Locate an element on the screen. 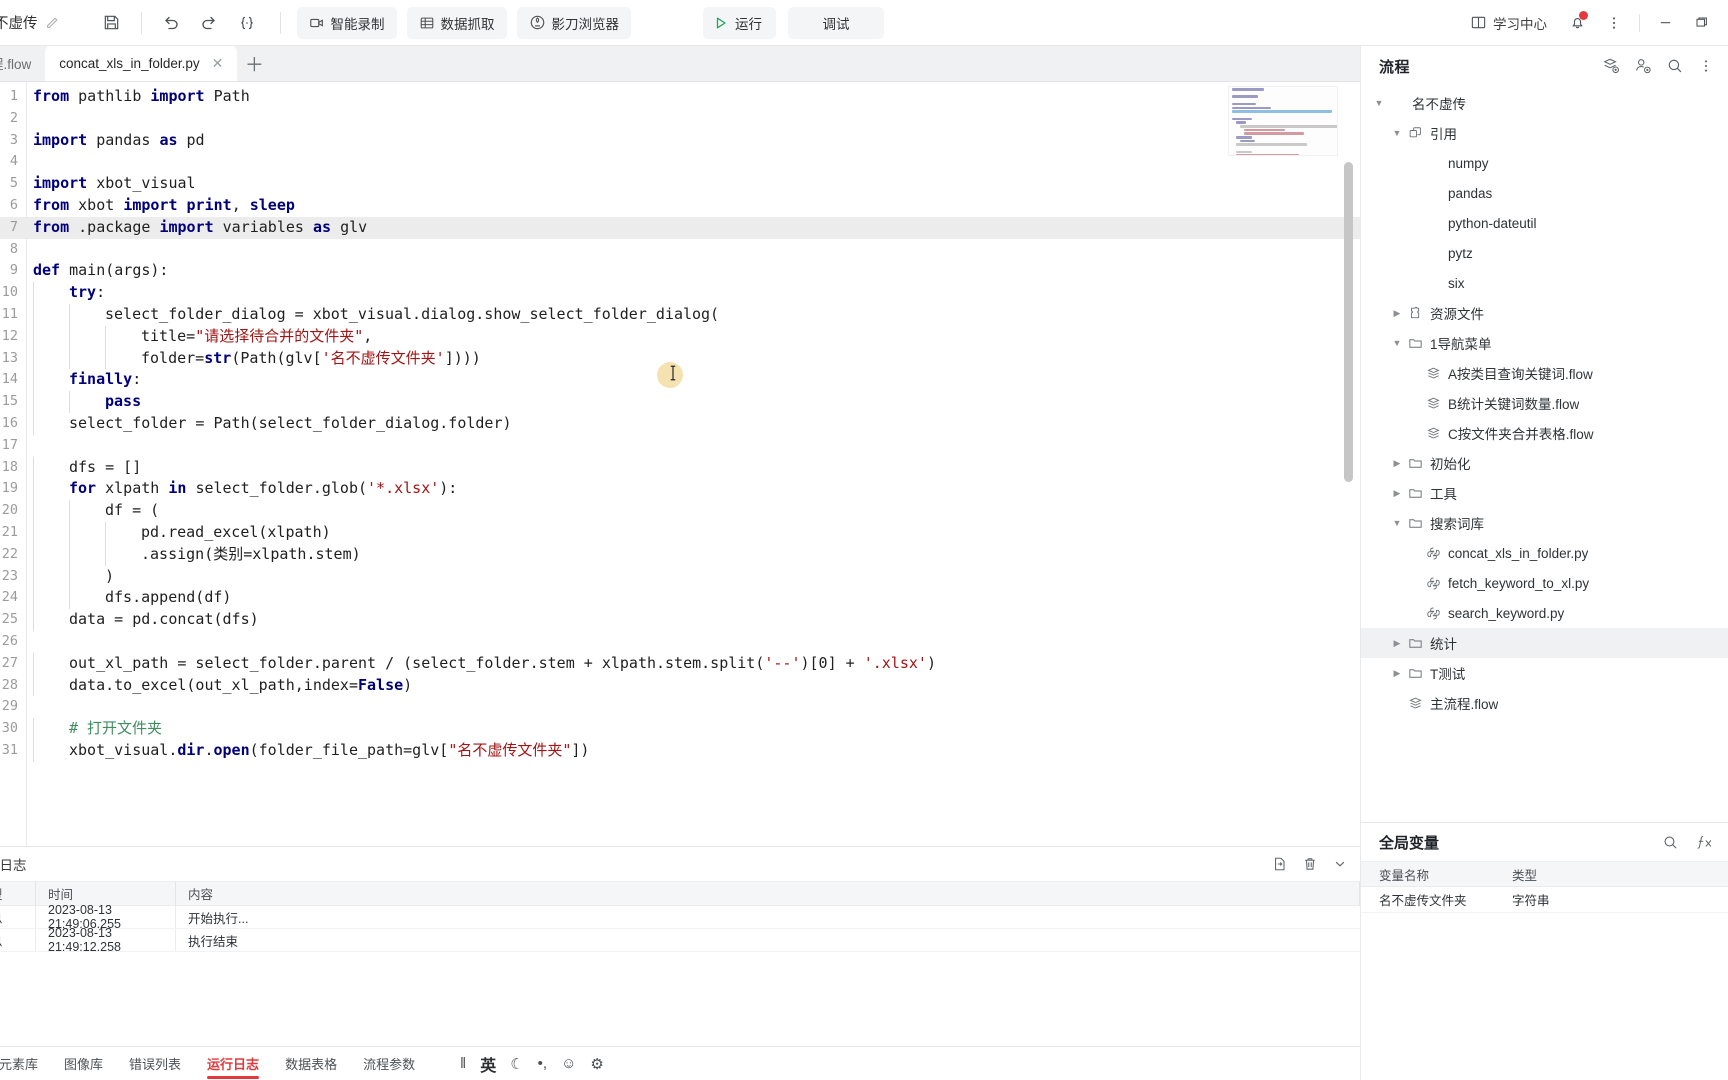 The height and width of the screenshot is (1080, 1728). code-line: 26 is located at coordinates (680, 642).